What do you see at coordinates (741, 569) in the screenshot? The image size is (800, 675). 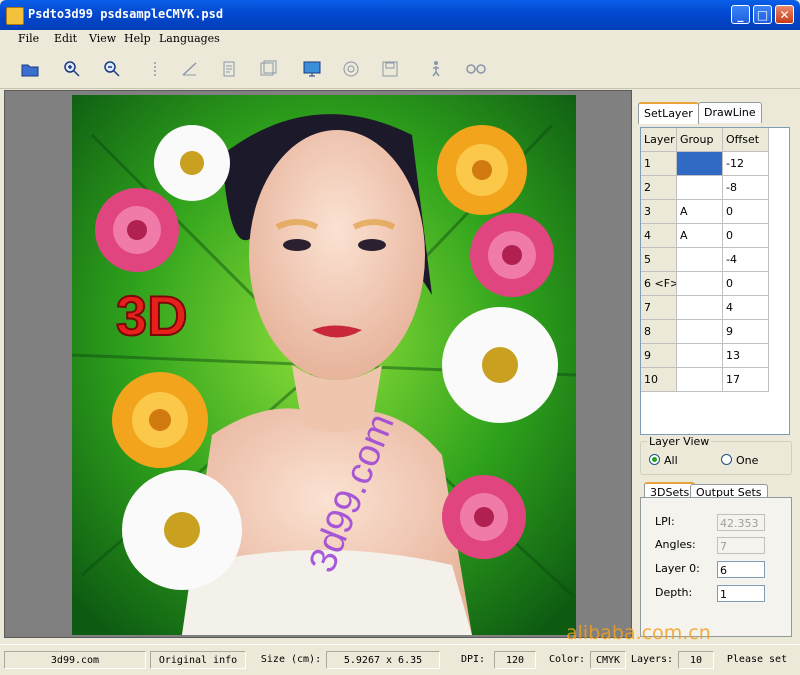 I see `layer0-field: 6` at bounding box center [741, 569].